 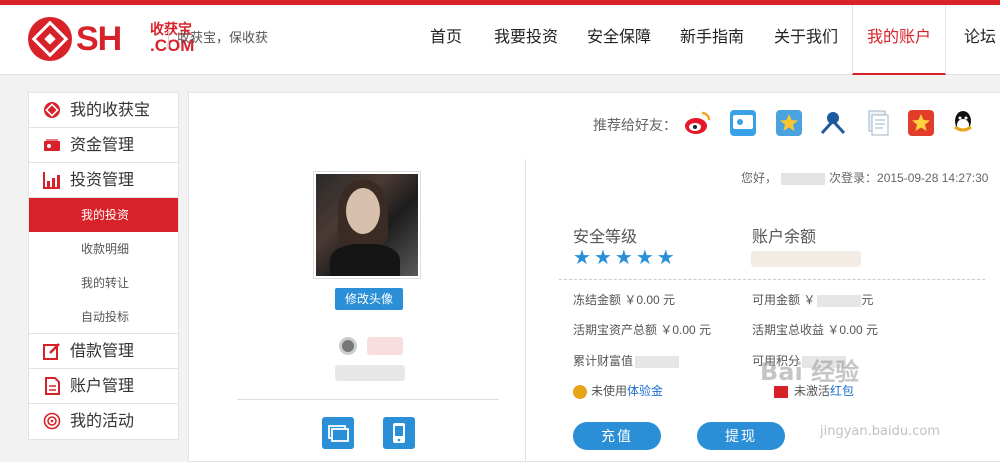 I want to click on trial-fund-link: 体验金, so click(x=645, y=391).